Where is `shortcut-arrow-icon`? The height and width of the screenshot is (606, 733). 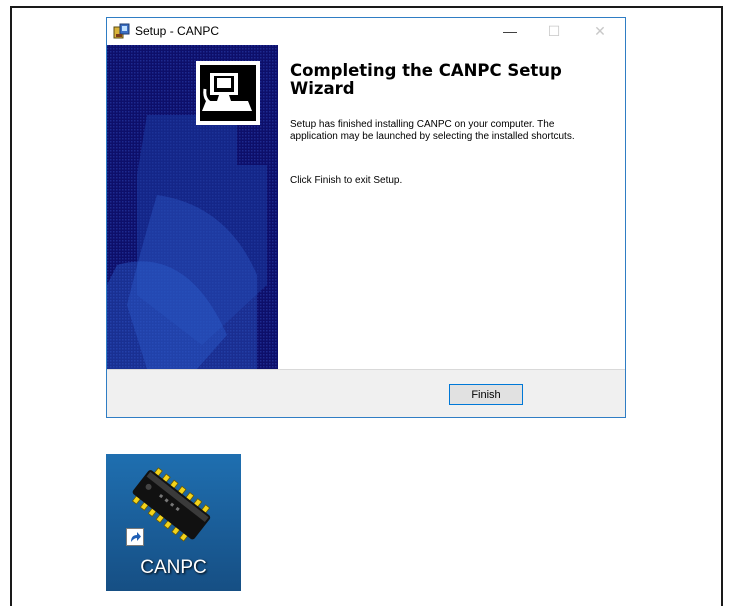
shortcut-arrow-icon is located at coordinates (135, 537).